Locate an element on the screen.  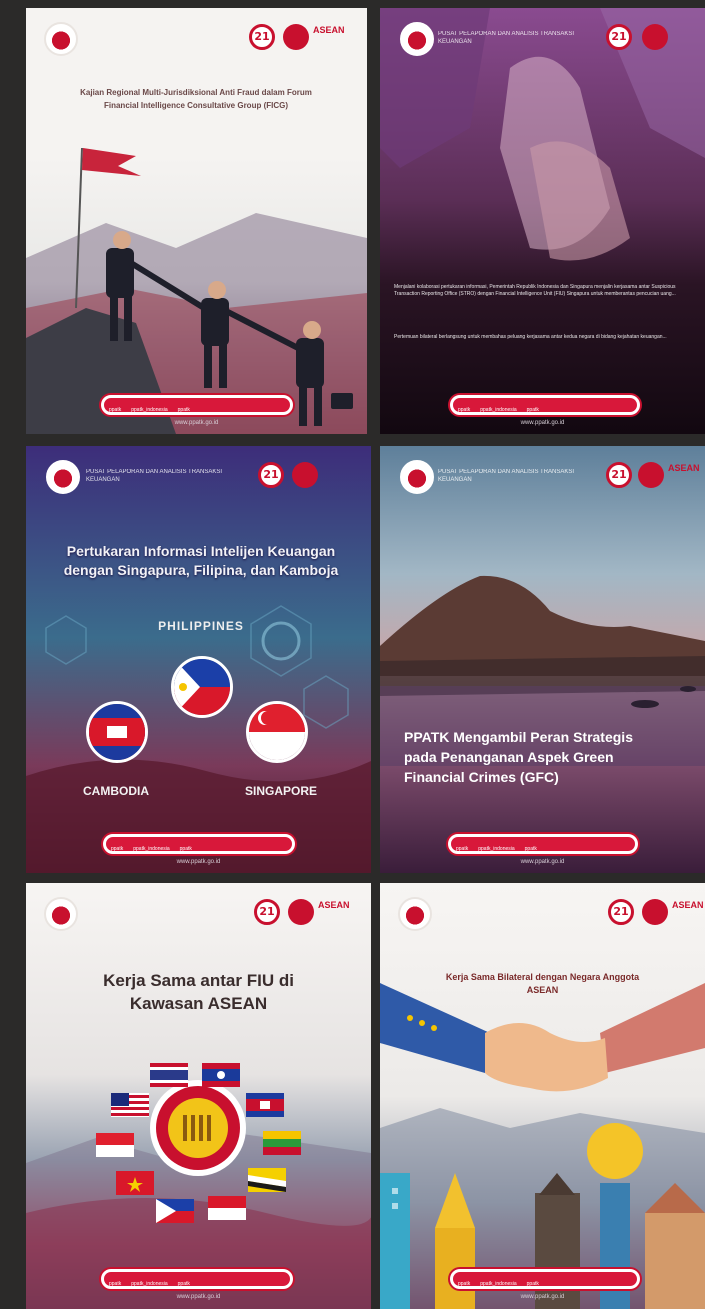
mountain-illustration is located at coordinates (196, 290).